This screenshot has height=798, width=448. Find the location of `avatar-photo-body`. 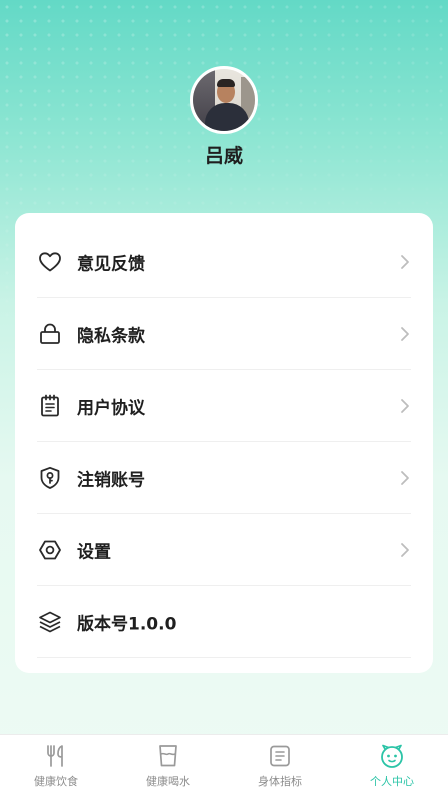

avatar-photo-body is located at coordinates (227, 117).